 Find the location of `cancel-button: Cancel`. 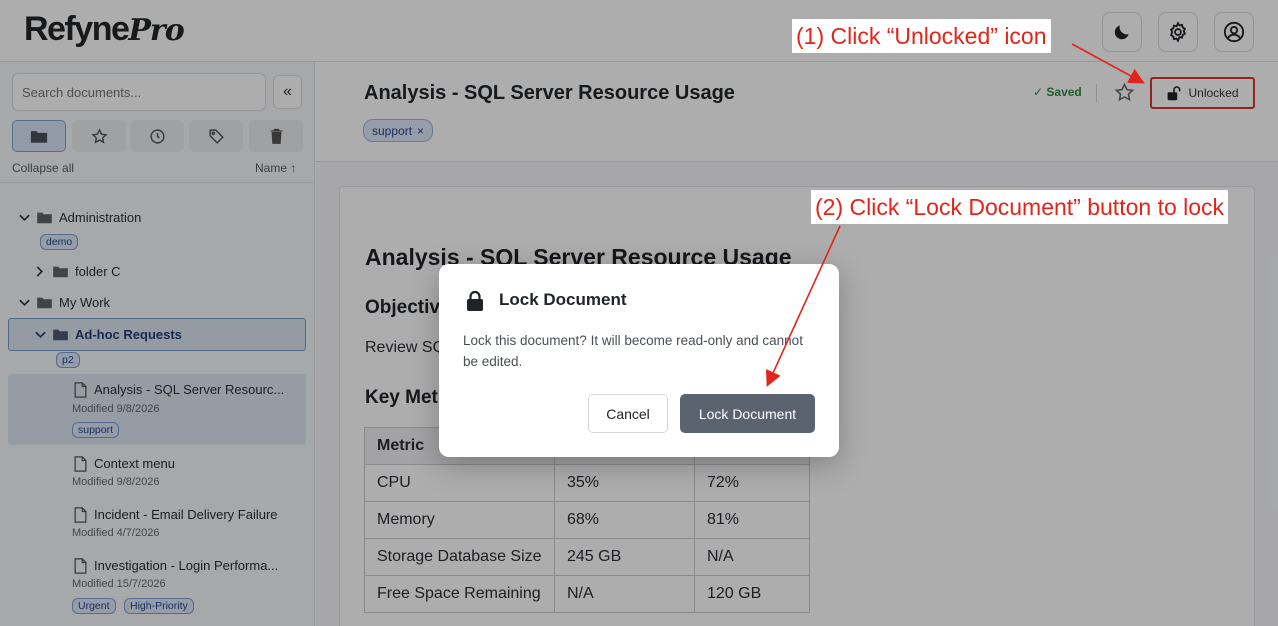

cancel-button: Cancel is located at coordinates (628, 413).